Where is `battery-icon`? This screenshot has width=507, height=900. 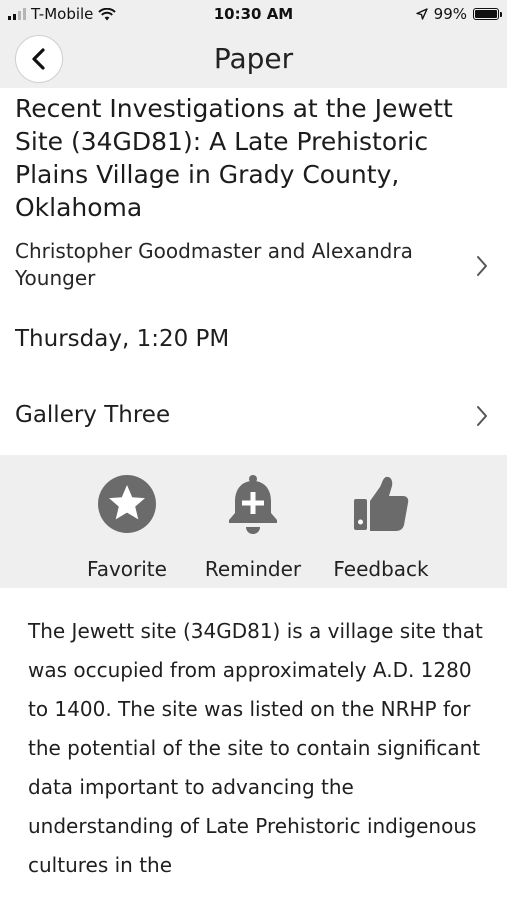 battery-icon is located at coordinates (487, 14).